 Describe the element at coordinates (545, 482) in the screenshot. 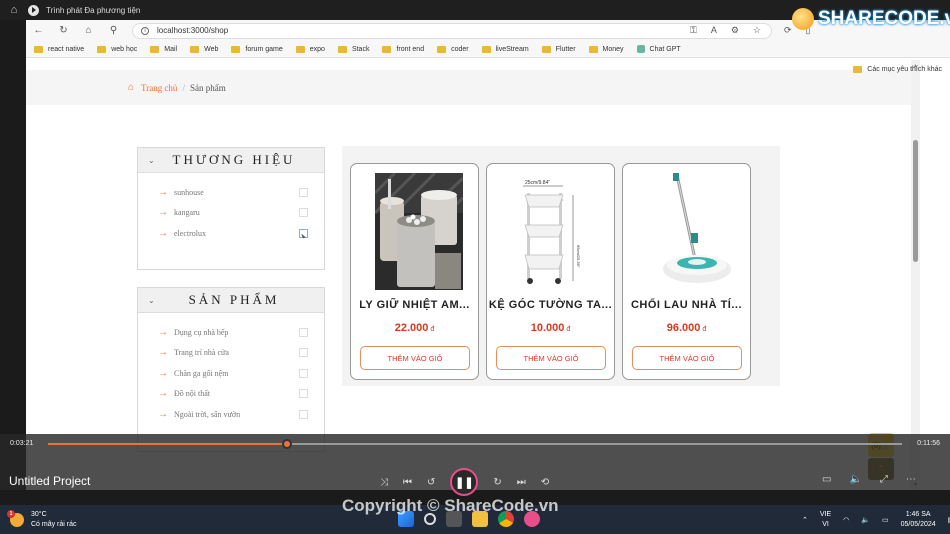

I see `repeat-icon: ⟲` at that location.